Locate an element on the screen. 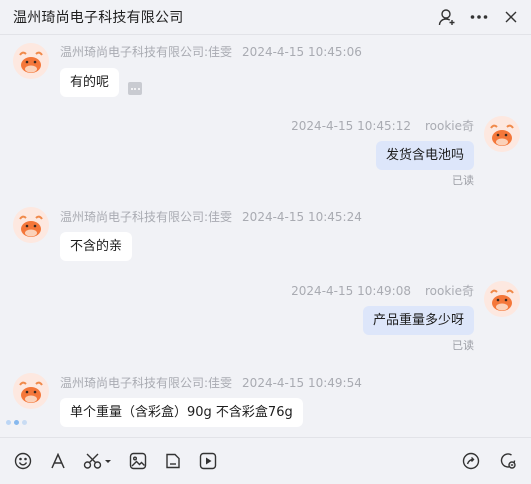  share-icon is located at coordinates (471, 461).